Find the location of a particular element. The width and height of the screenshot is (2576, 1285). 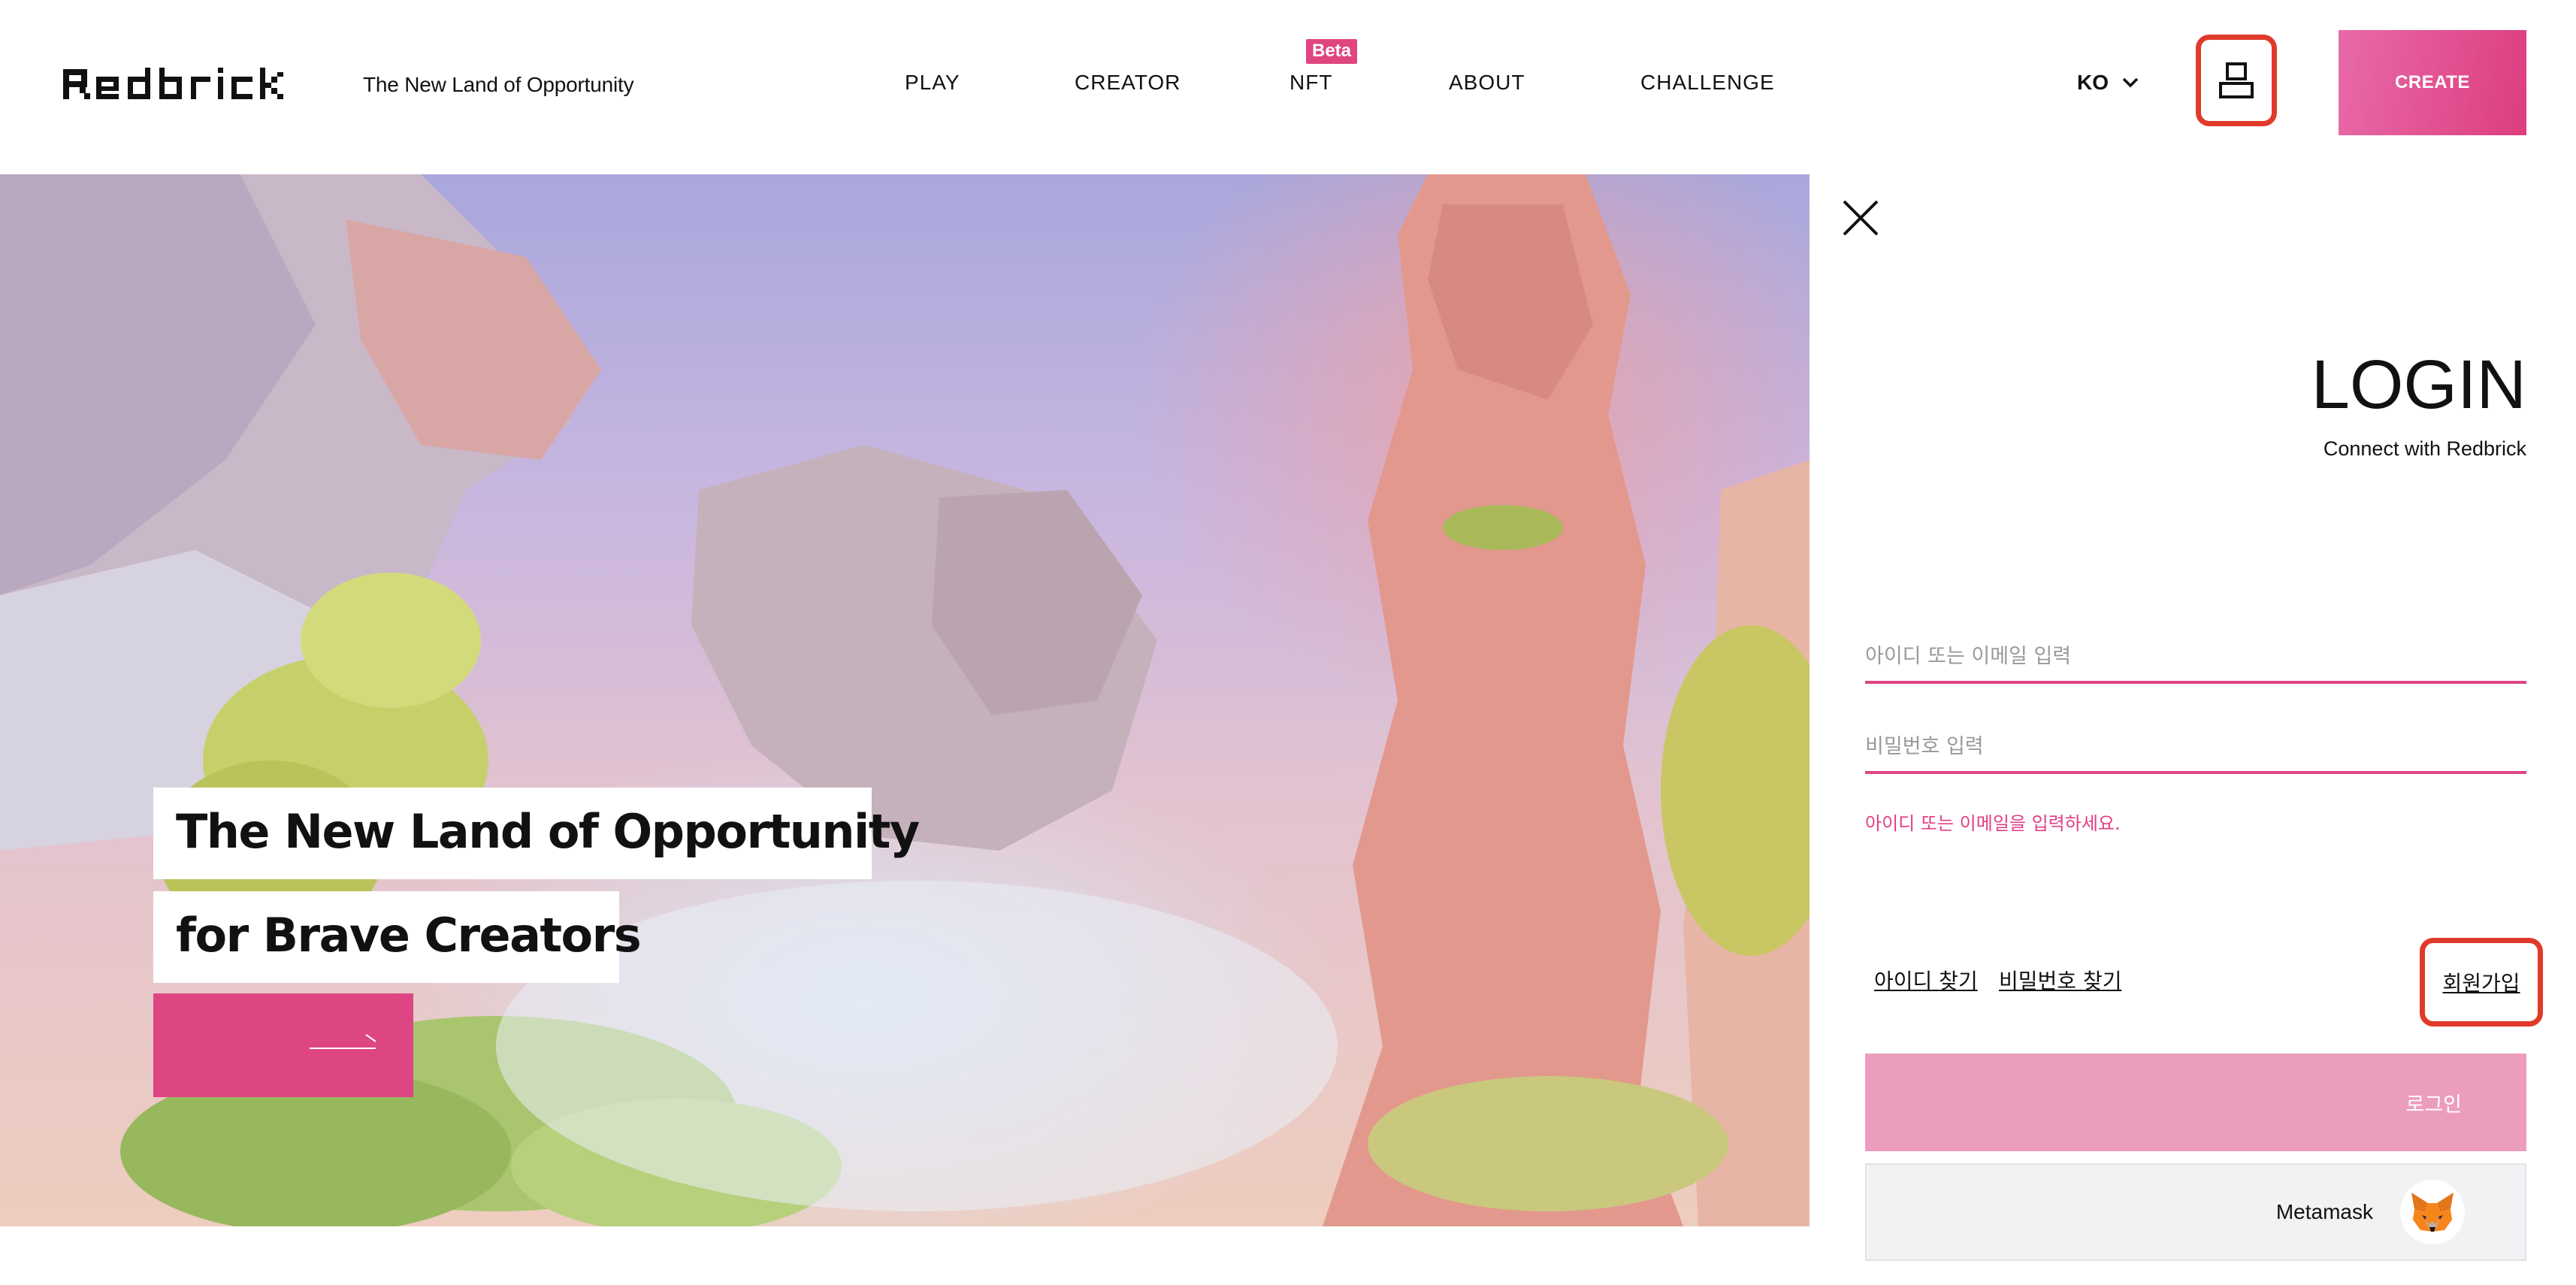

nav-about: ABOUT is located at coordinates (1487, 83).